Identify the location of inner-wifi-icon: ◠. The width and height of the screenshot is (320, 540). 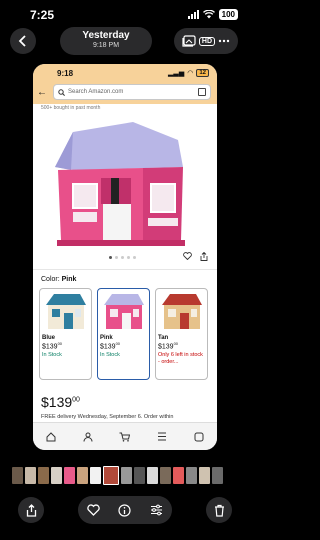
(190, 73).